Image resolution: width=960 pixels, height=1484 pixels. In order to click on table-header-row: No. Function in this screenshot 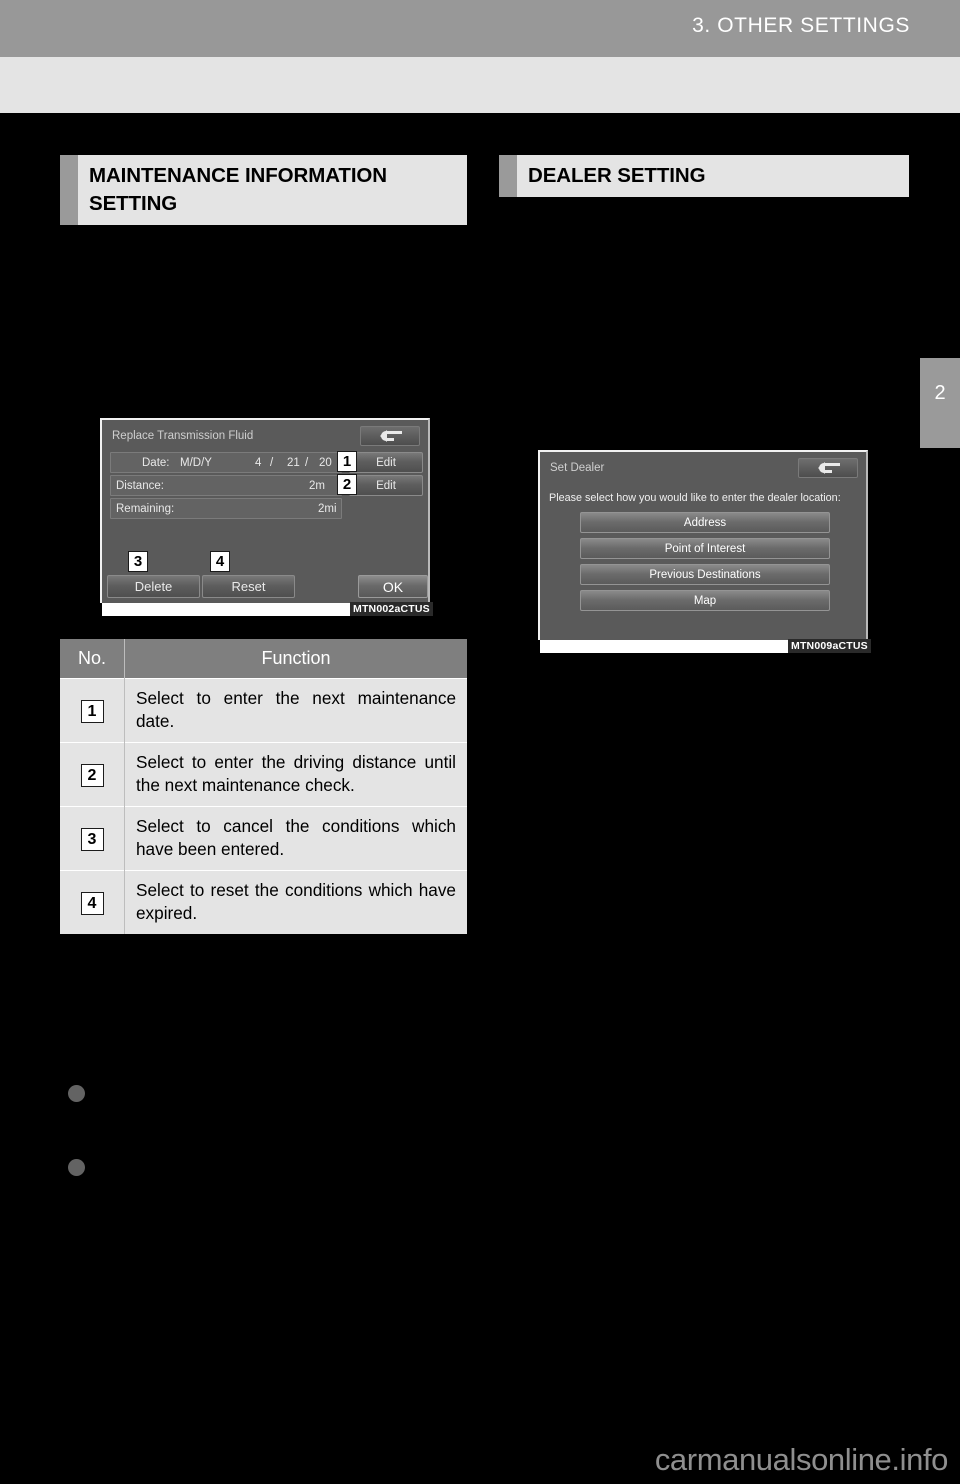, I will do `click(263, 659)`.